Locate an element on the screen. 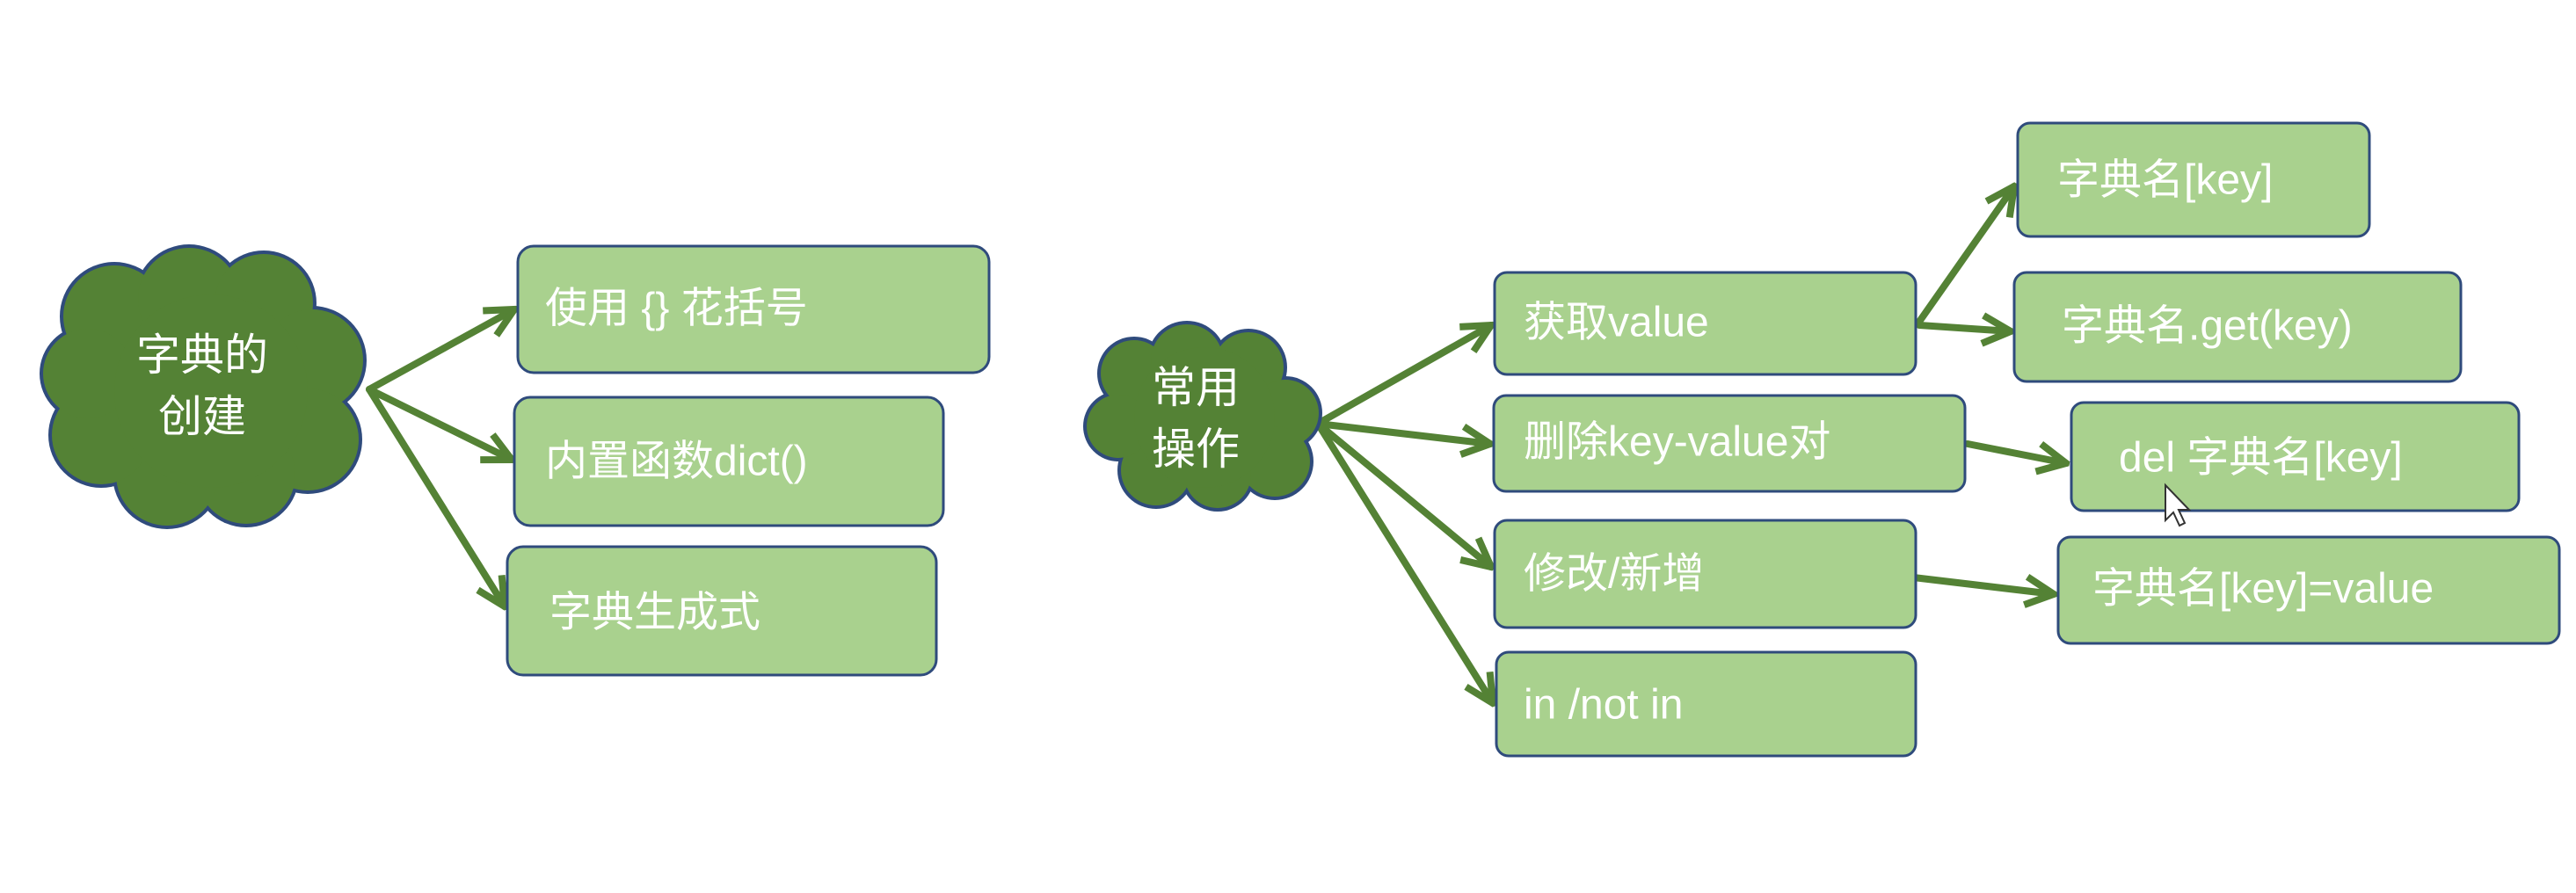 The image size is (2576, 893). operations-root-line2: 操作 is located at coordinates (1196, 449).